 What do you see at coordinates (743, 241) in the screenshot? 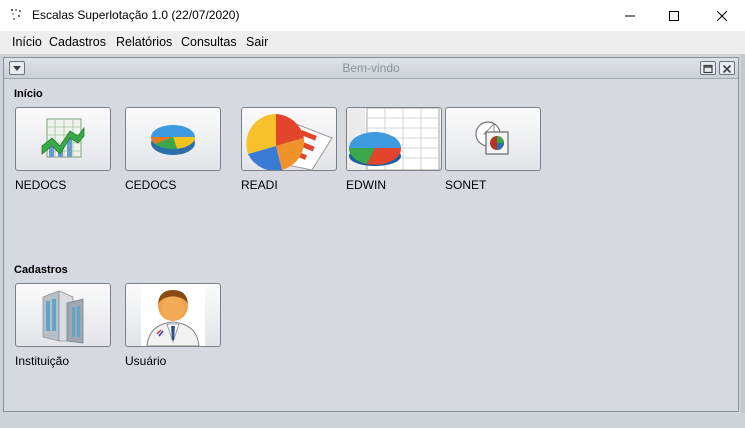
I see `window-edge` at bounding box center [743, 241].